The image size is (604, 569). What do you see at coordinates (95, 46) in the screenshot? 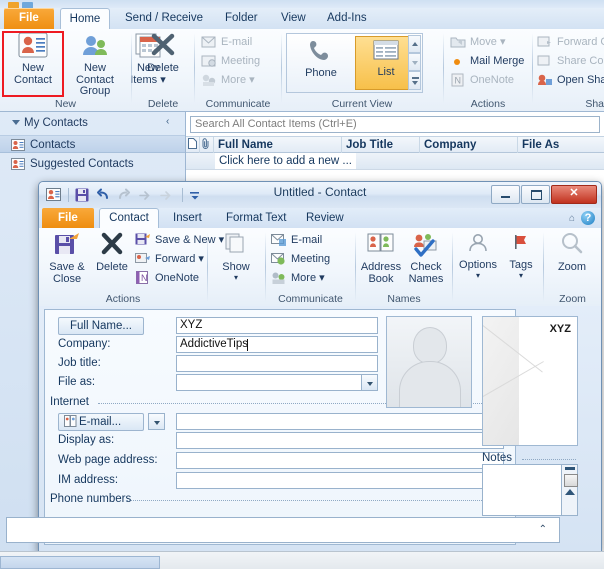
I see `contact-group-icon` at bounding box center [95, 46].